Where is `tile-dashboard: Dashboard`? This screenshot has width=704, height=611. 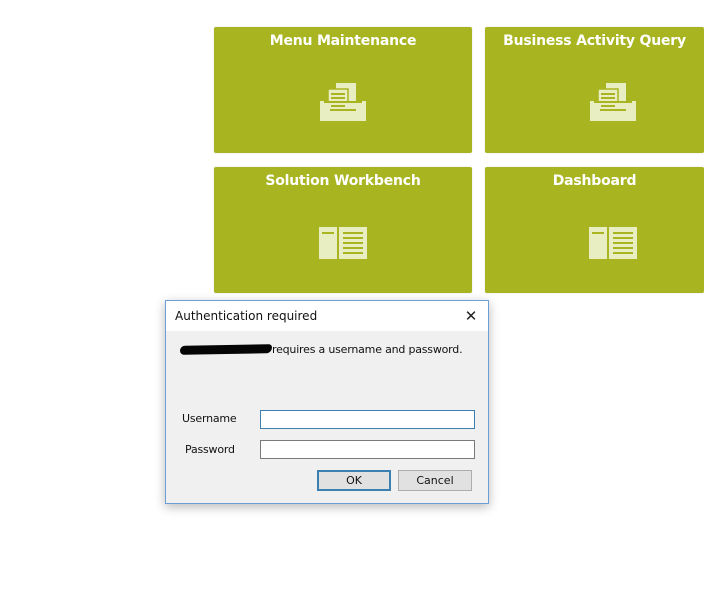
tile-dashboard: Dashboard is located at coordinates (594, 230).